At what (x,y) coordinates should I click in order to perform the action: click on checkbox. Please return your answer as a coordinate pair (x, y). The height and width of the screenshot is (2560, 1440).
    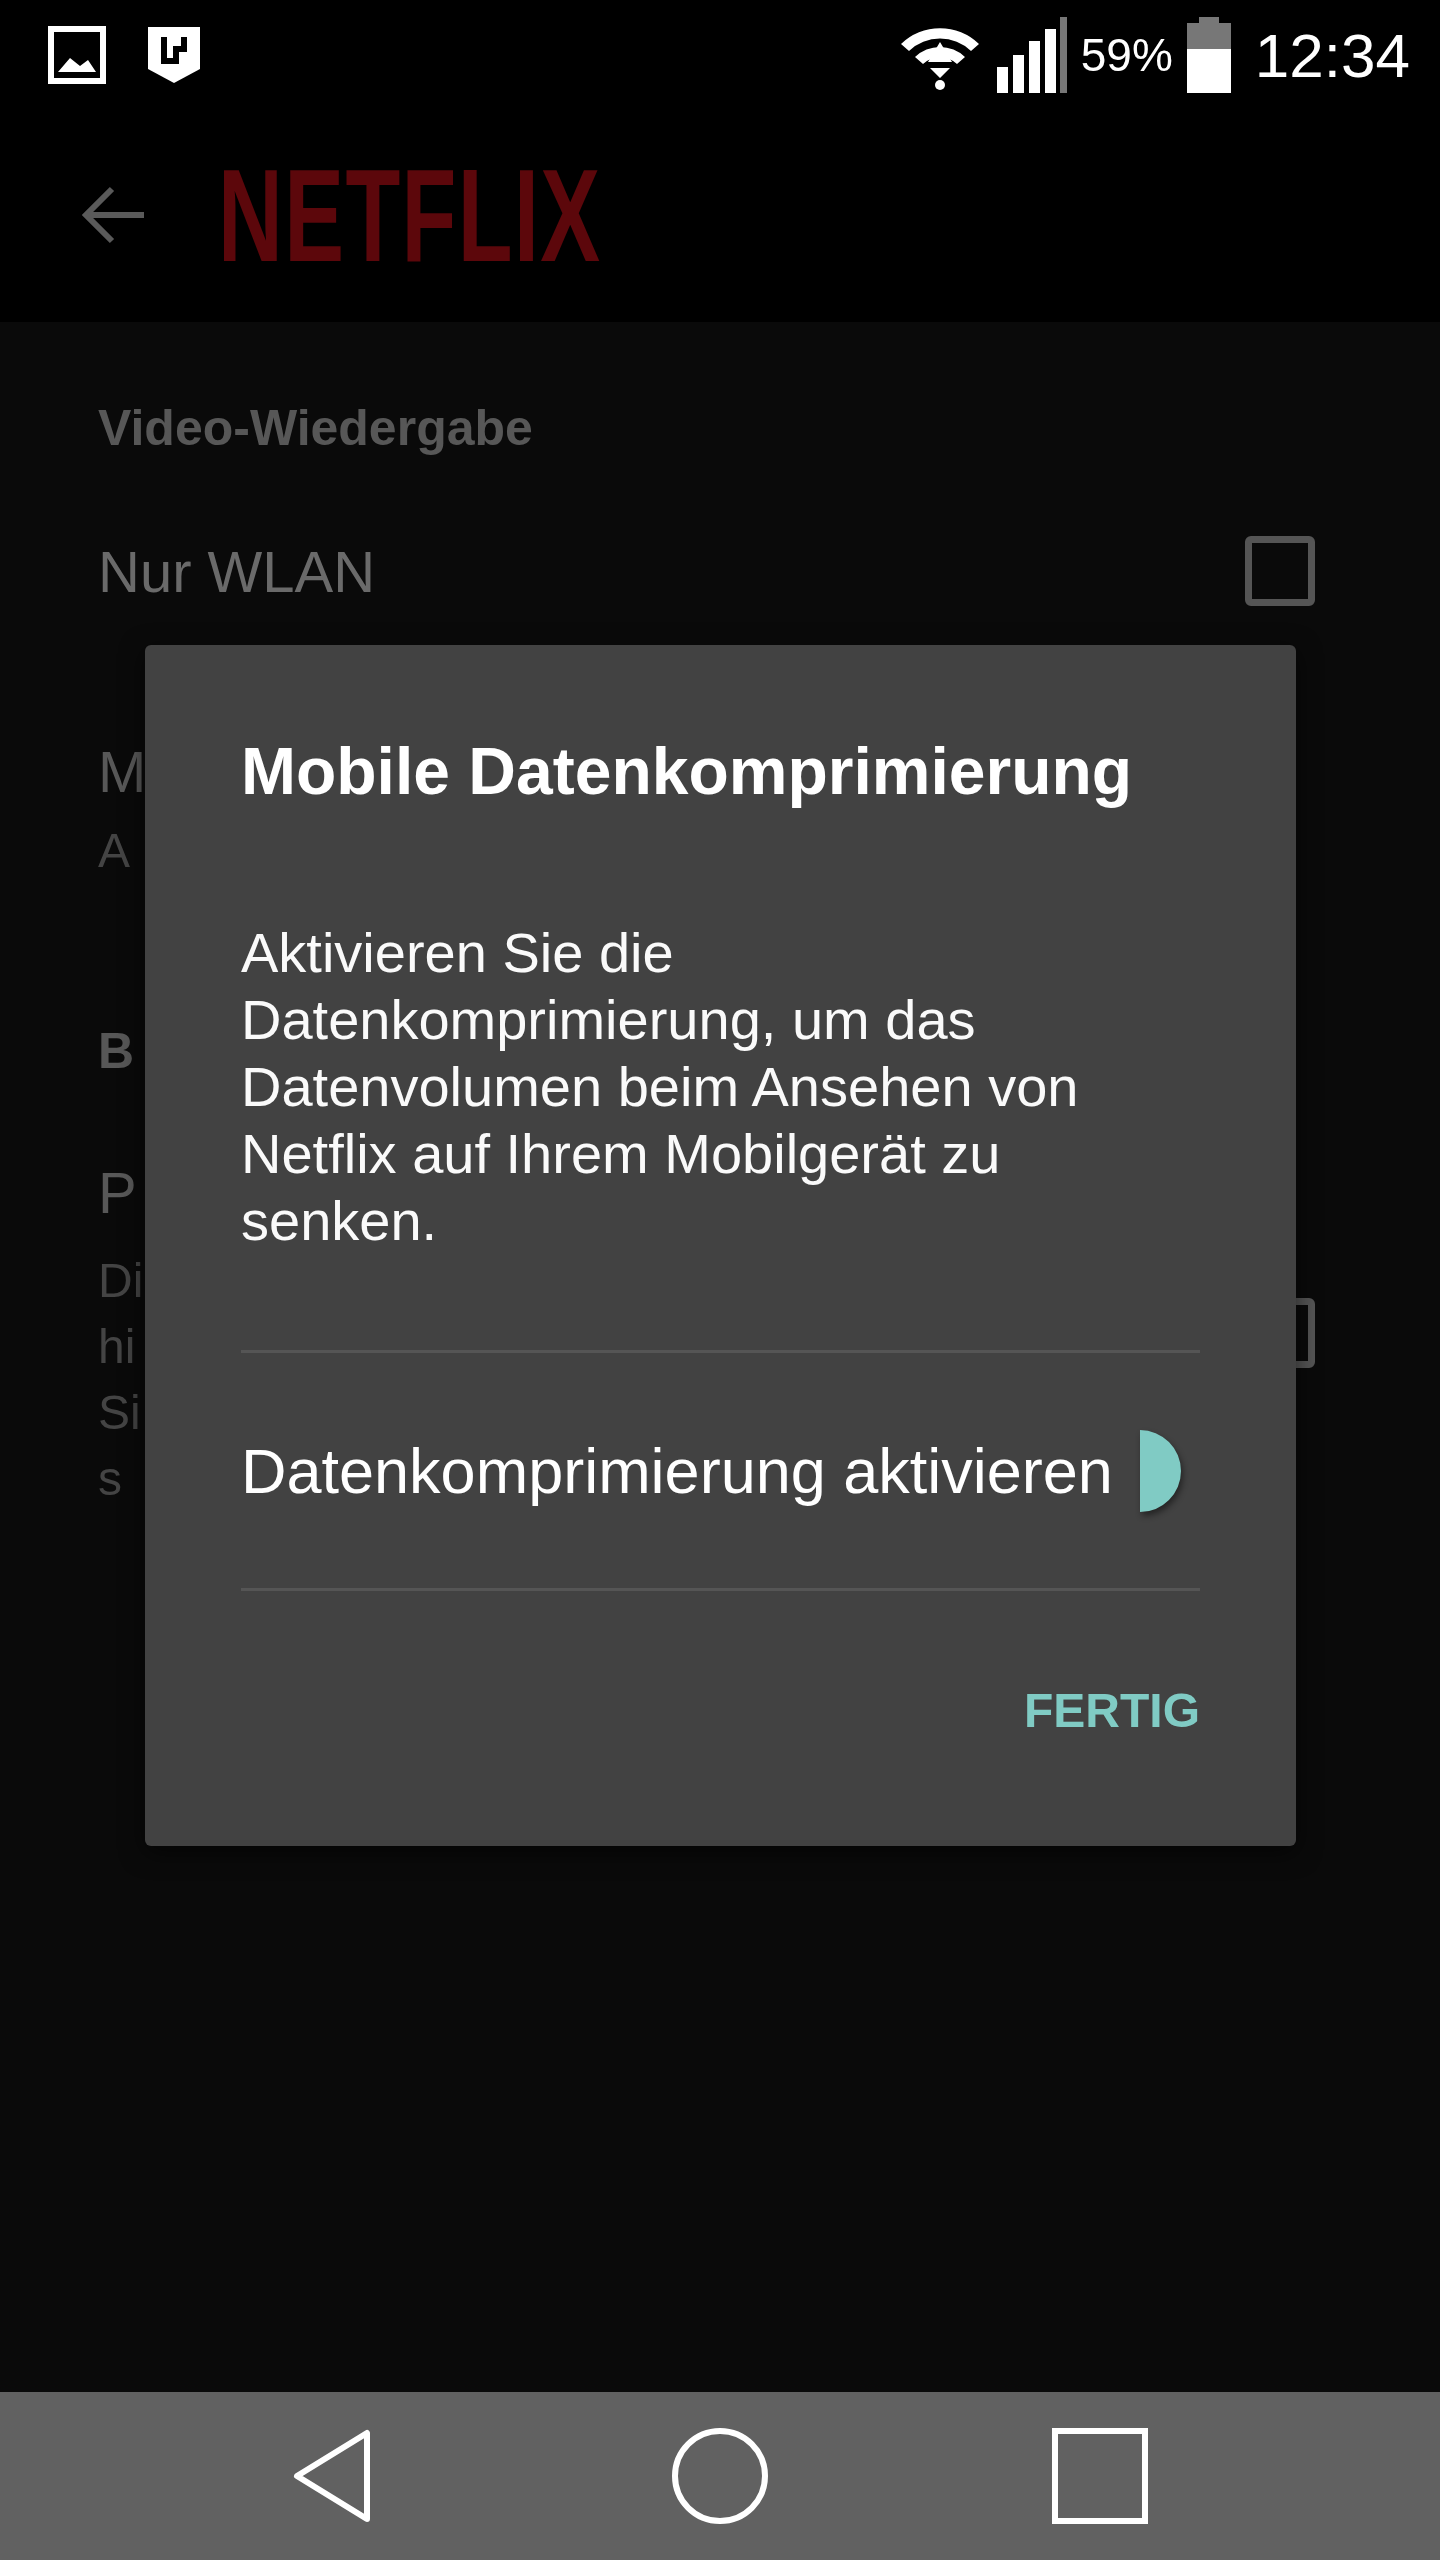
    Looking at the image, I should click on (1280, 571).